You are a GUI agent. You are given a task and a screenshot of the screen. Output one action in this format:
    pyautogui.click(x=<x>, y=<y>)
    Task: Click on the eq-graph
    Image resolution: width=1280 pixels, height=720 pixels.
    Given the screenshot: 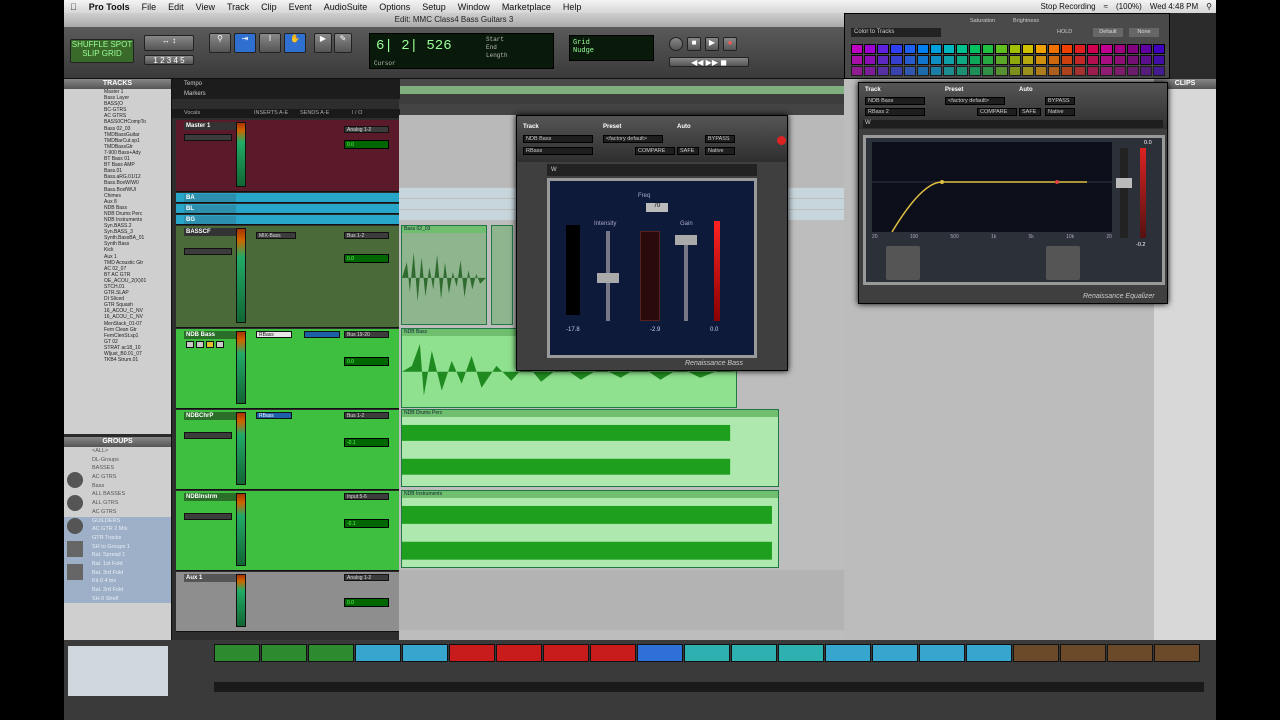 What is the action you would take?
    pyautogui.click(x=992, y=187)
    